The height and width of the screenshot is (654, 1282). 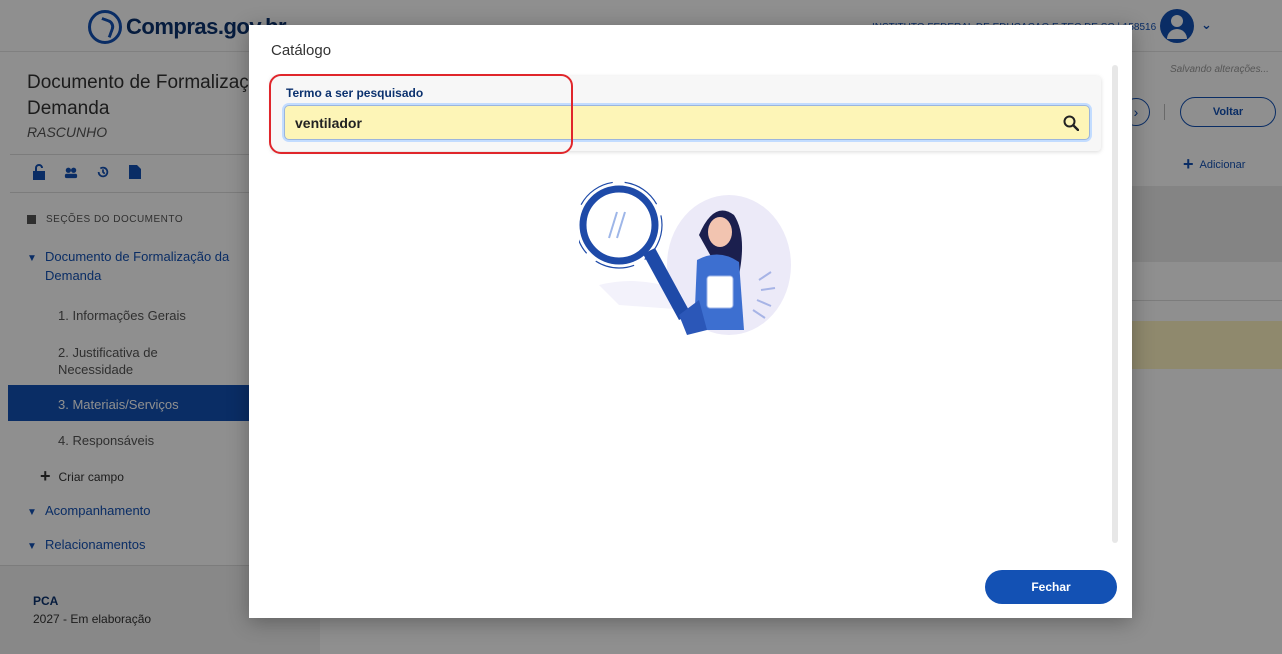 What do you see at coordinates (685, 258) in the screenshot?
I see `search-illustration` at bounding box center [685, 258].